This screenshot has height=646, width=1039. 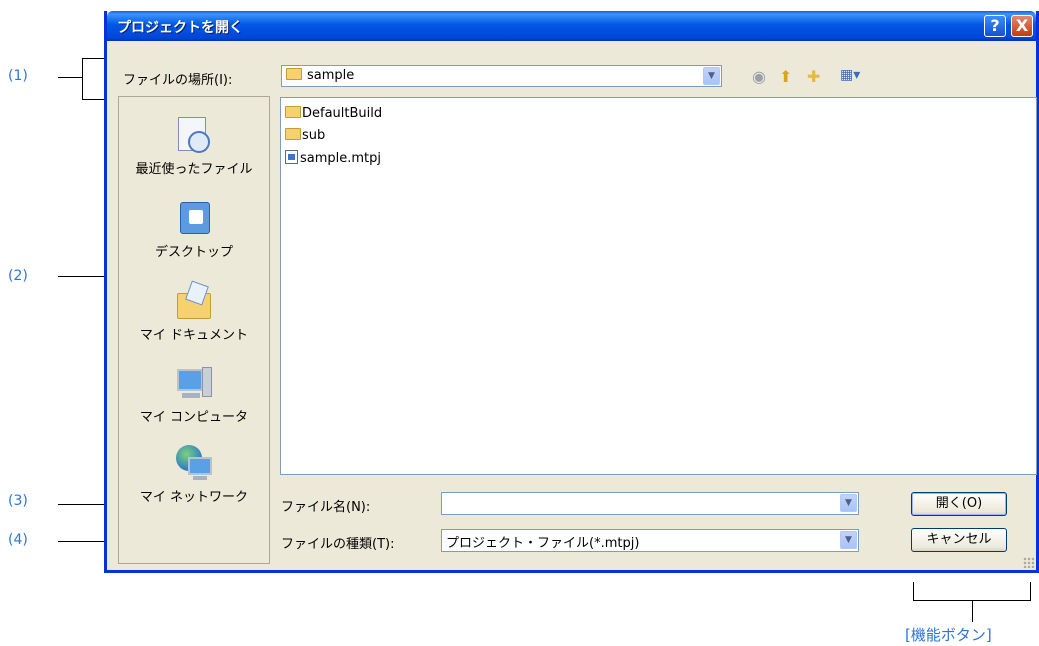 I want to click on list-item-folder: sub, so click(x=305, y=135).